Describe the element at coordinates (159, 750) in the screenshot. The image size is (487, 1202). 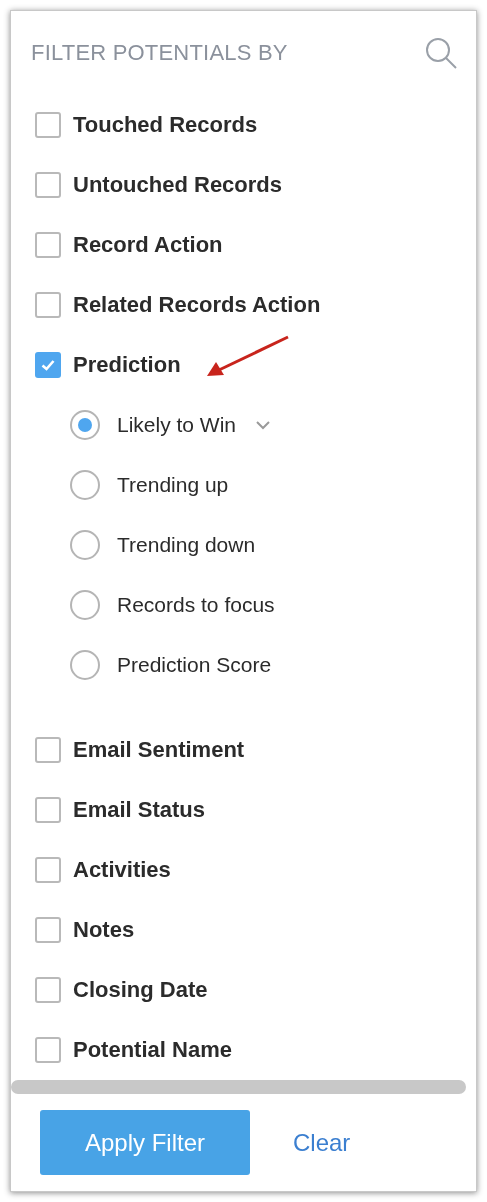
I see `filter-label: Email Sentiment` at that location.